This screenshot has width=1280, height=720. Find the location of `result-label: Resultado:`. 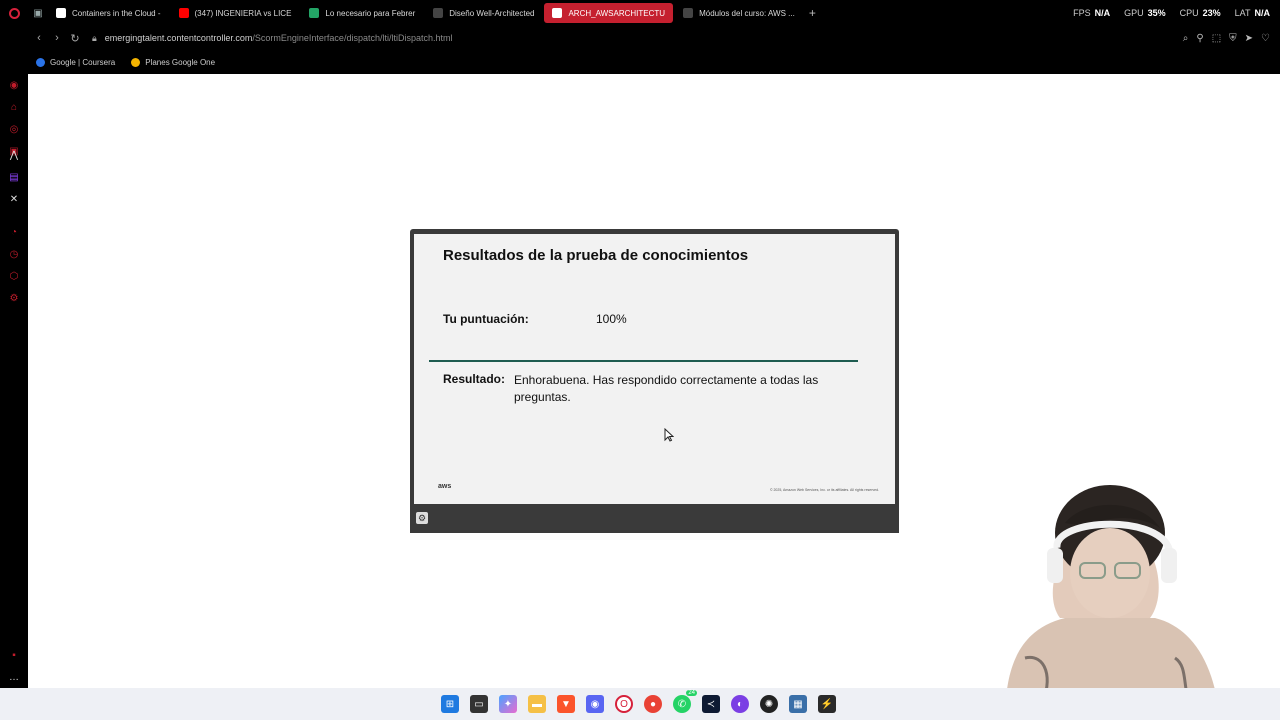

result-label: Resultado: is located at coordinates (474, 379).